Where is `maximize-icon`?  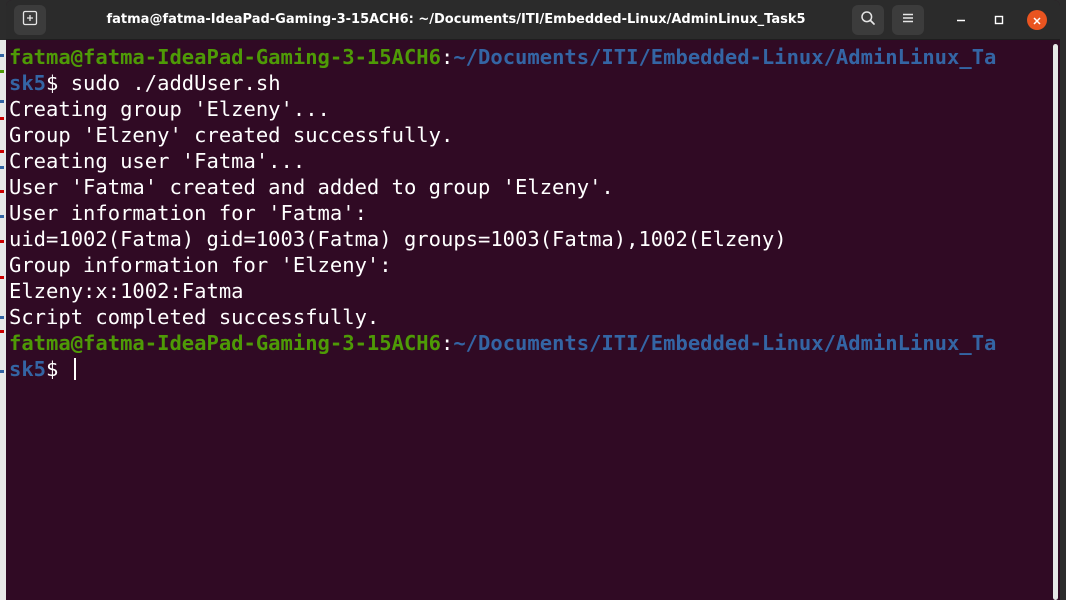 maximize-icon is located at coordinates (999, 20).